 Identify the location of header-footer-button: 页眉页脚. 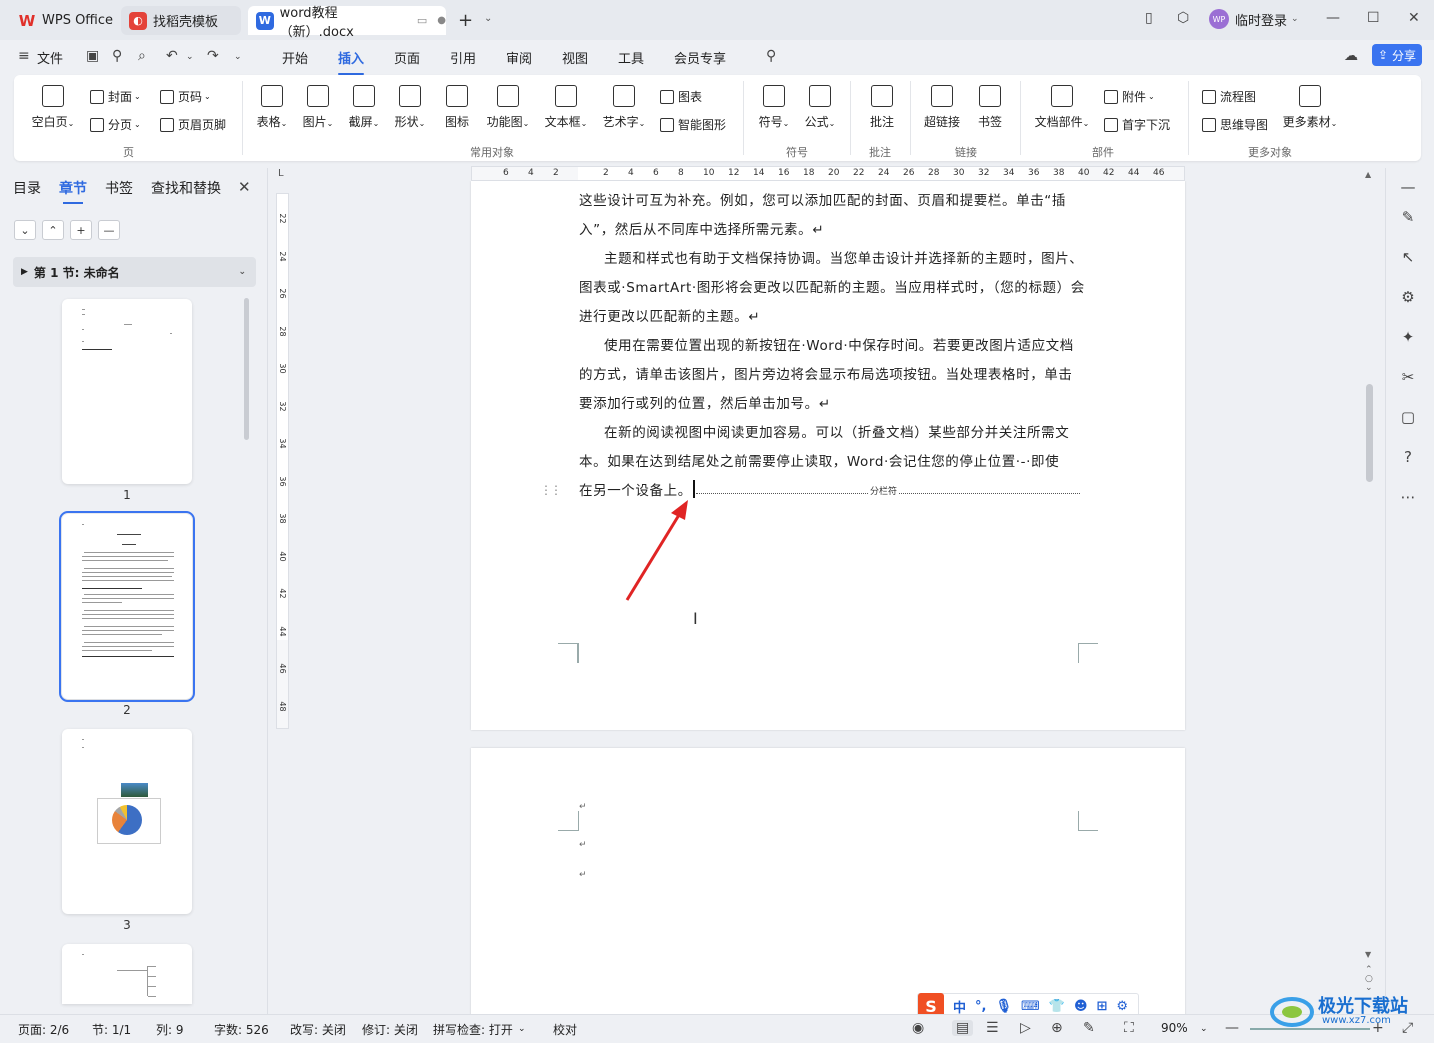
(193, 124).